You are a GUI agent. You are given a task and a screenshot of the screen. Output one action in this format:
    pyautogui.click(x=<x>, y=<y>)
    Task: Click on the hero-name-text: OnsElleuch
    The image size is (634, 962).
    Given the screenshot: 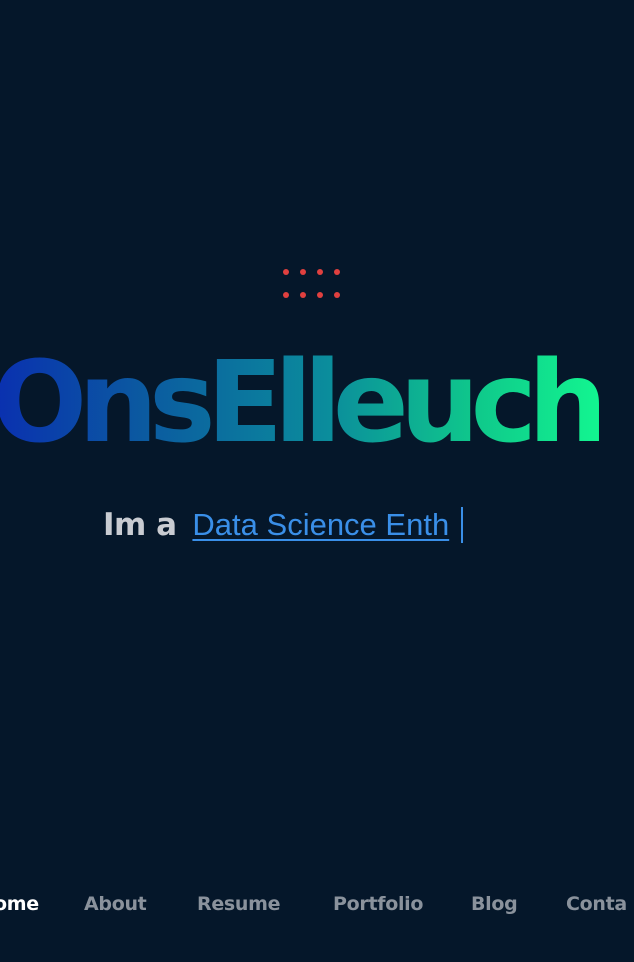 What is the action you would take?
    pyautogui.click(x=304, y=403)
    